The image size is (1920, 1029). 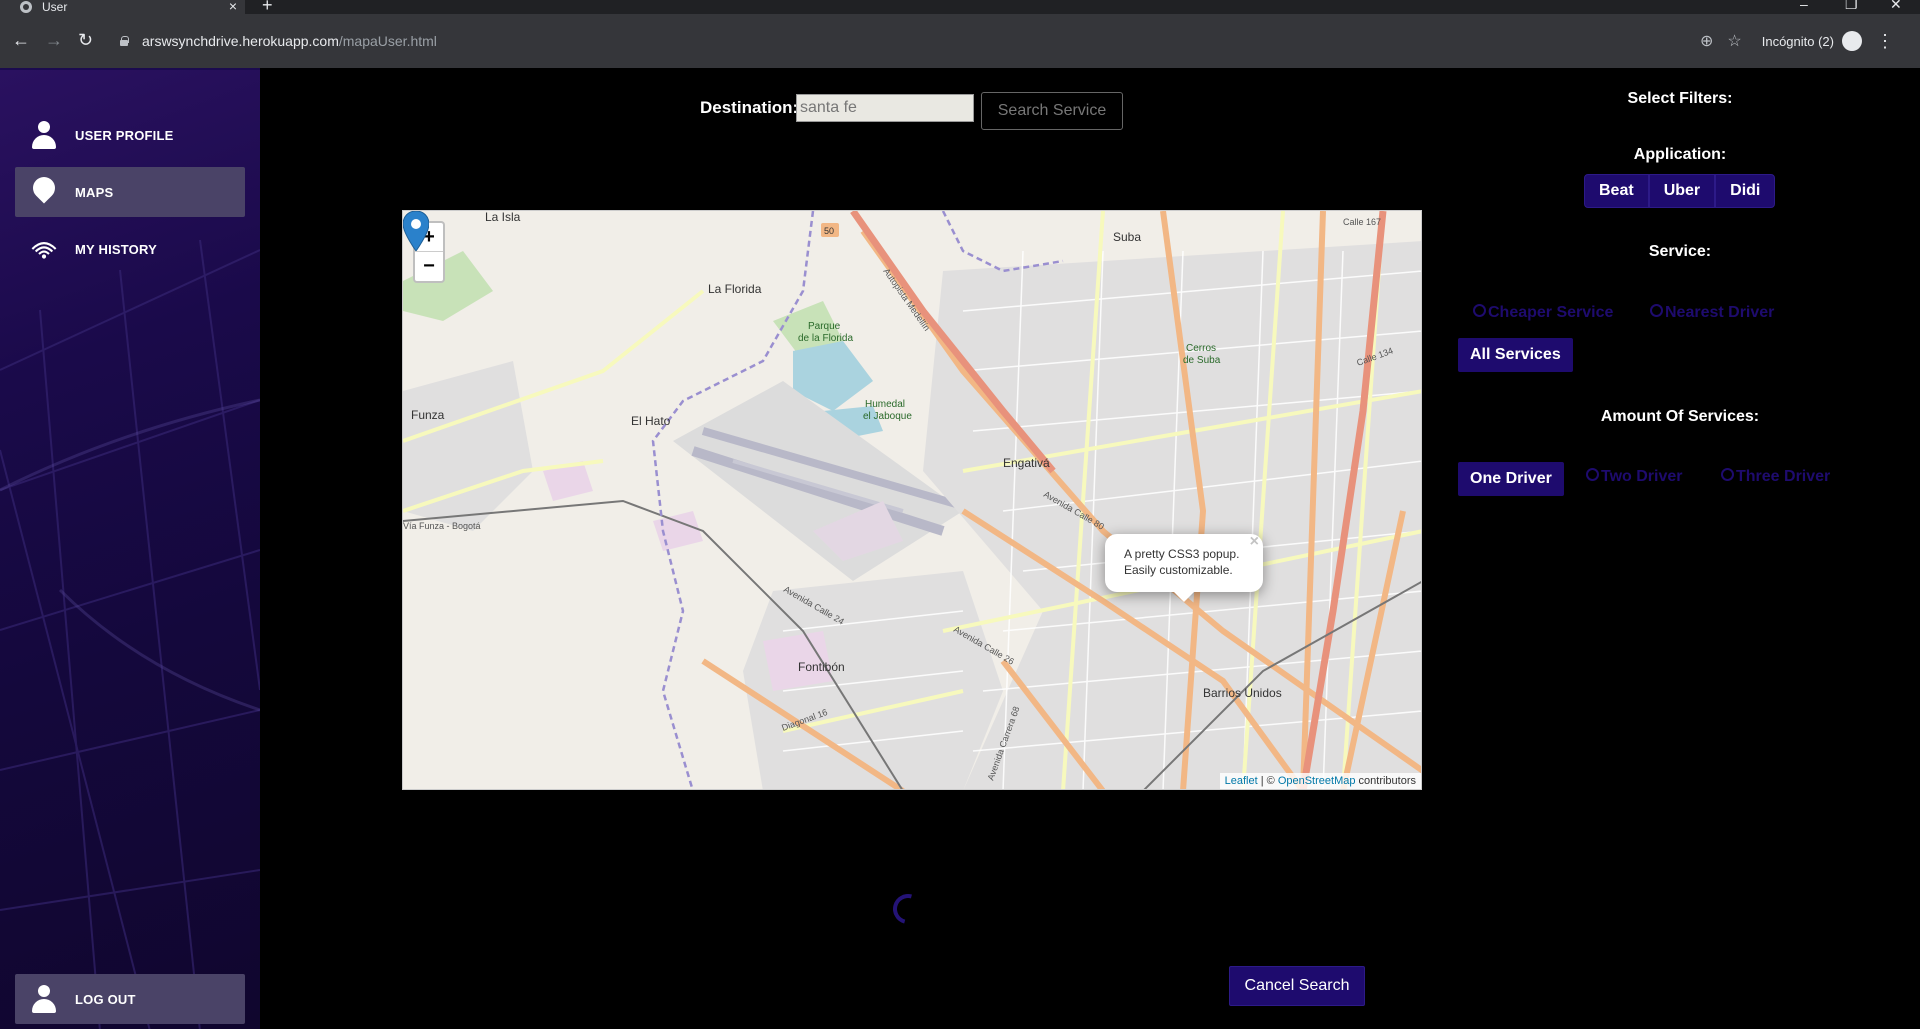 I want to click on search-service-button: Search Service, so click(x=1052, y=111).